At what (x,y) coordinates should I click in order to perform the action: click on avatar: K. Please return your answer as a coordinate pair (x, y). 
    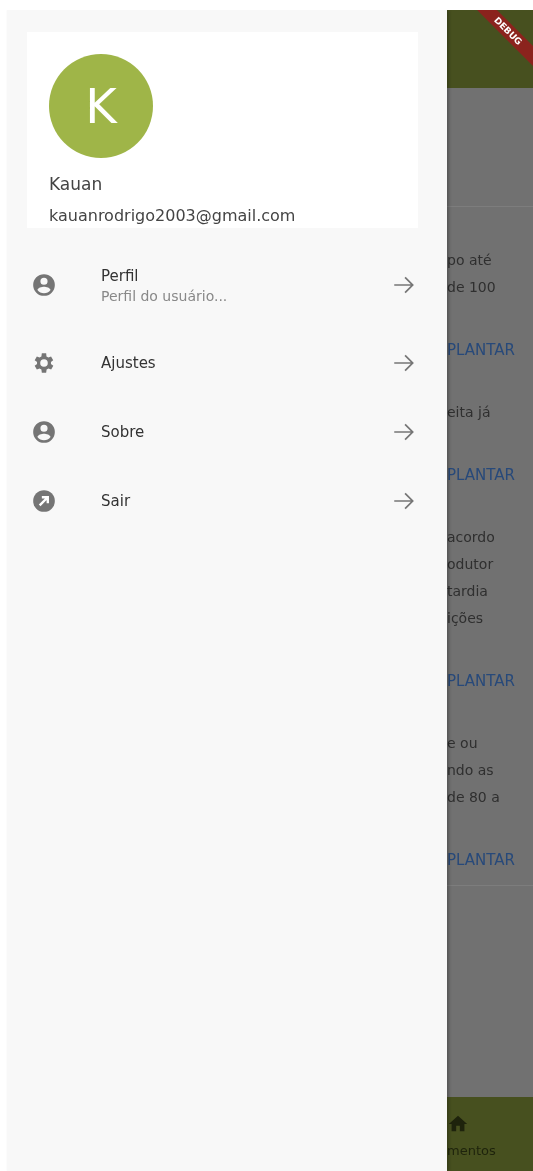
    Looking at the image, I should click on (101, 106).